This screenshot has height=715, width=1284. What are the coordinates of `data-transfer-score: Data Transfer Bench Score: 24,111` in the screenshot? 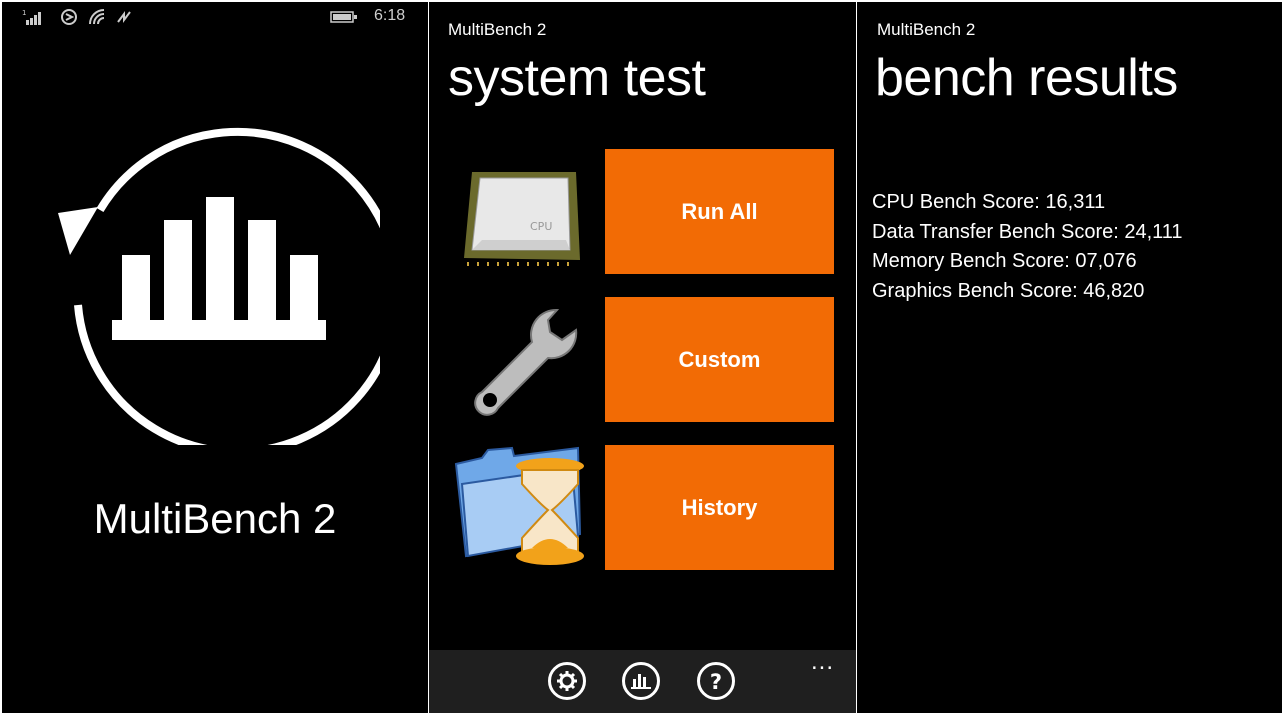 It's located at (1027, 232).